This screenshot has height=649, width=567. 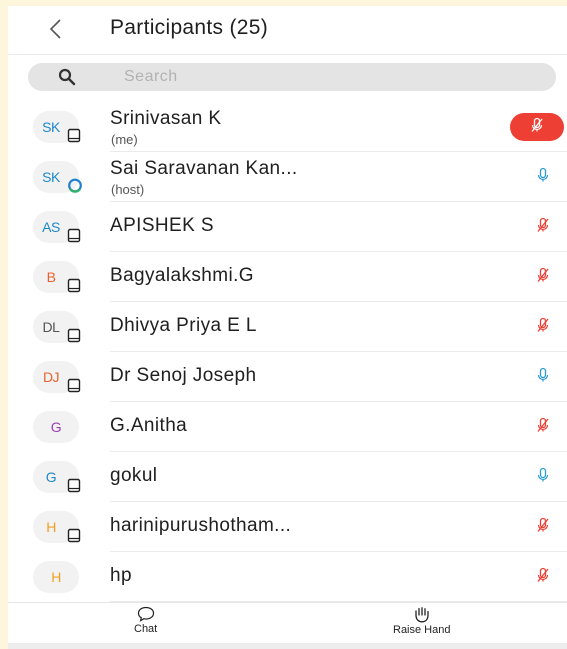 What do you see at coordinates (287, 377) in the screenshot?
I see `participant-row: DJ Dr Senoj Joseph` at bounding box center [287, 377].